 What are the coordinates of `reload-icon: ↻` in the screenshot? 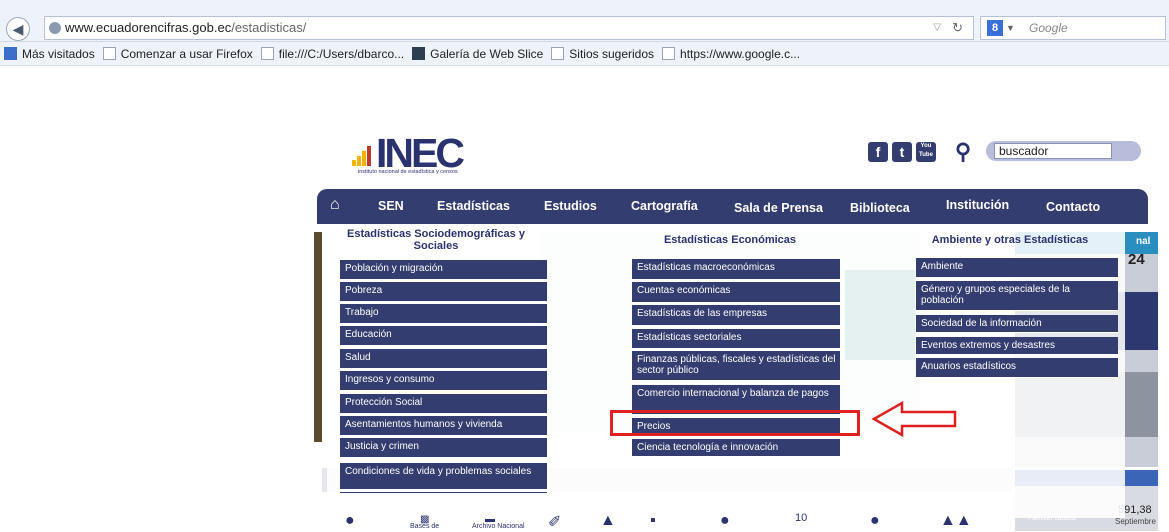 It's located at (957, 28).